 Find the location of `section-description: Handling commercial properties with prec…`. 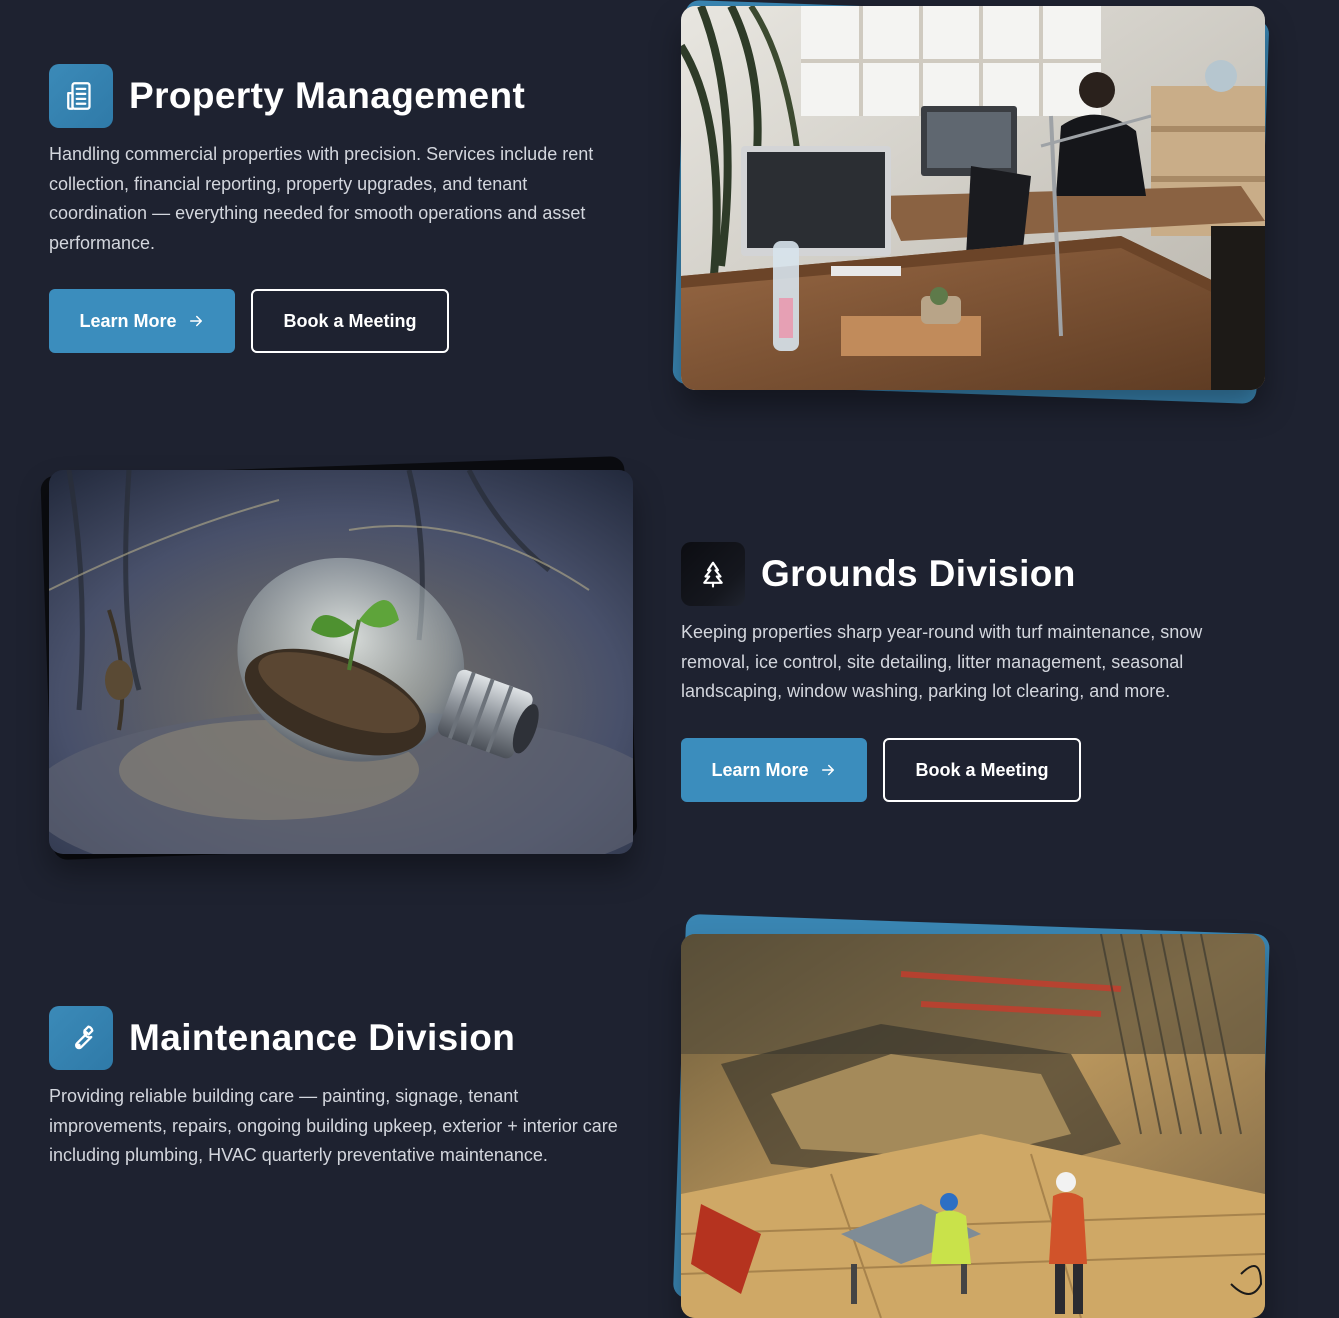

section-description: Handling commercial properties with prec… is located at coordinates (321, 198).